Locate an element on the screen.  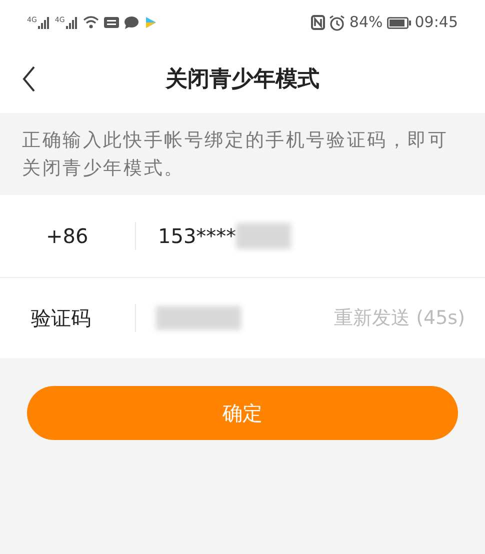
code-label: 验证码 is located at coordinates (61, 318).